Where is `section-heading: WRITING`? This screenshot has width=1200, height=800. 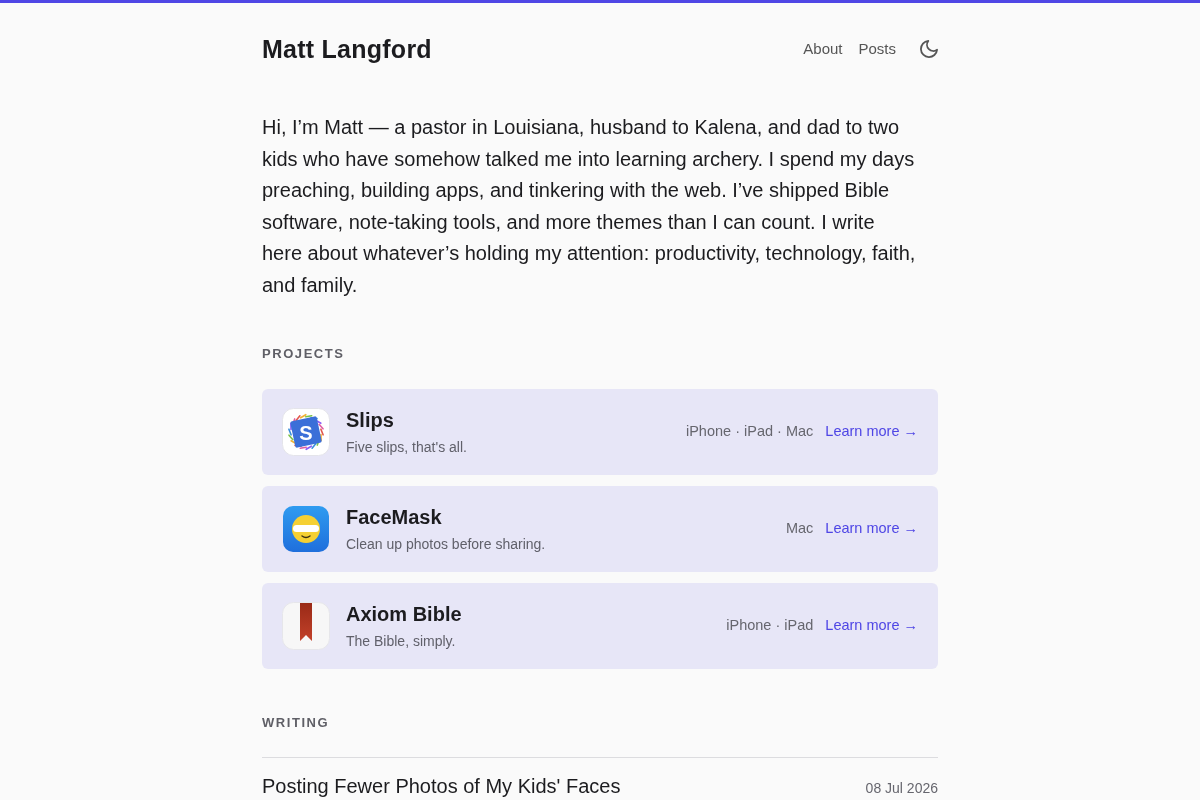 section-heading: WRITING is located at coordinates (296, 723).